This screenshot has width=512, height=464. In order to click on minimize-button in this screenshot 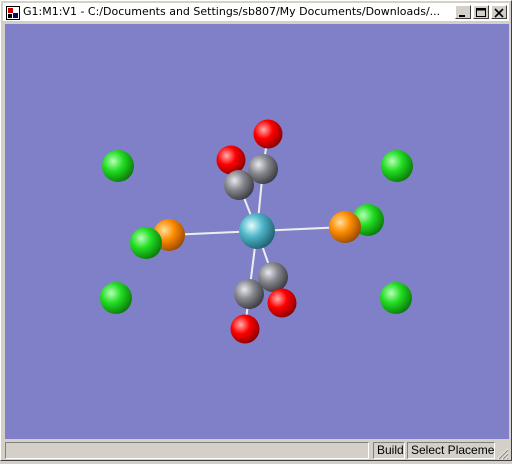, I will do `click(463, 12)`.